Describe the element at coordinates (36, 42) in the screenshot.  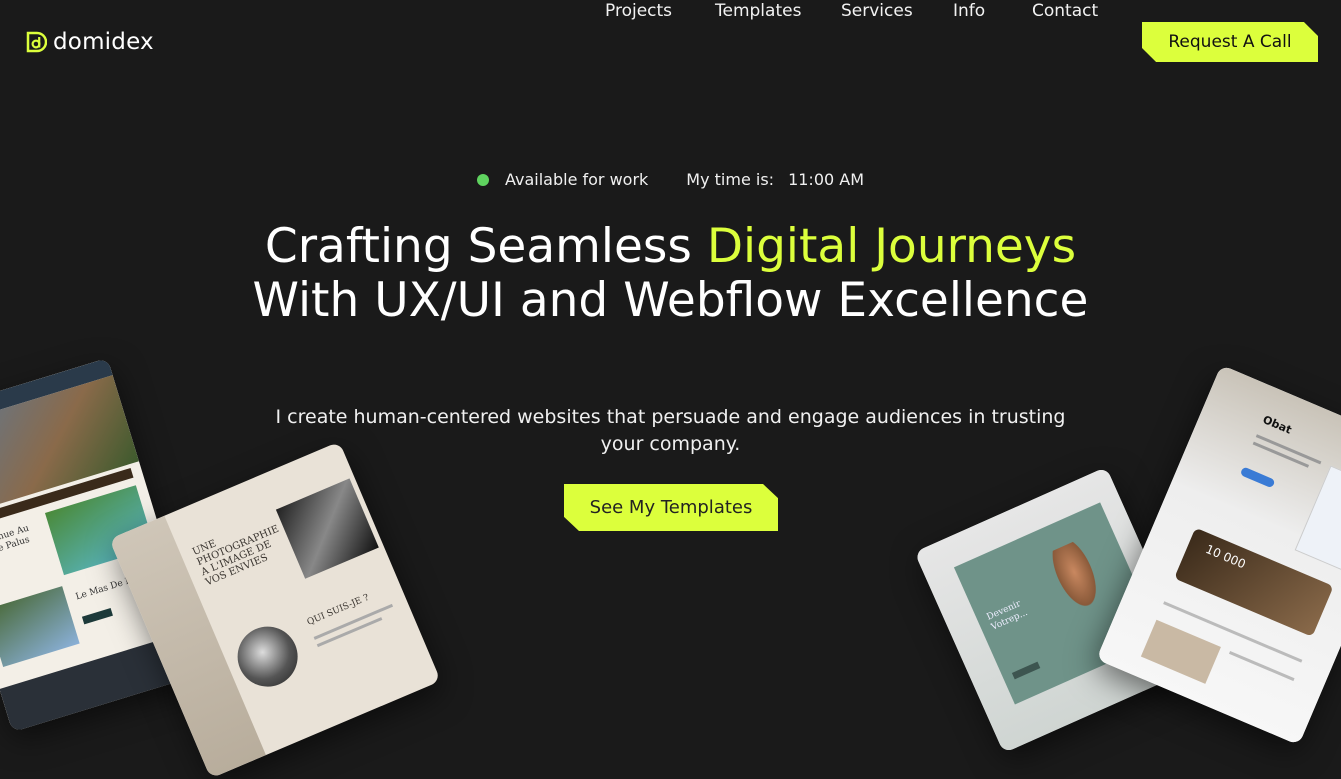
I see `logo-icon` at that location.